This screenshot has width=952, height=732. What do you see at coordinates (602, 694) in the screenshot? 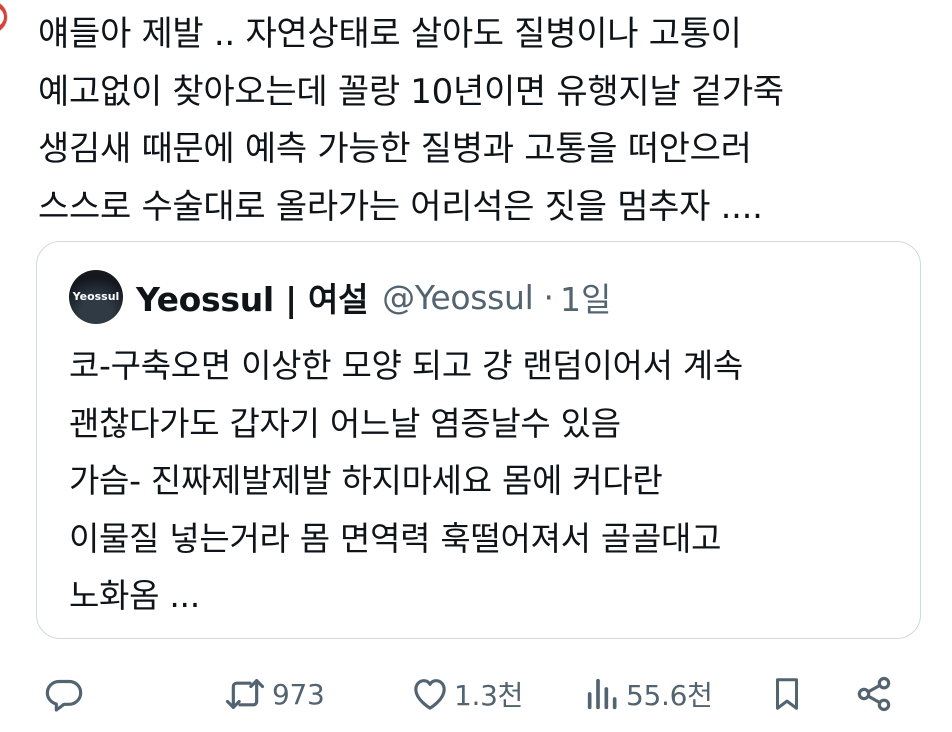
I see `views-icon` at bounding box center [602, 694].